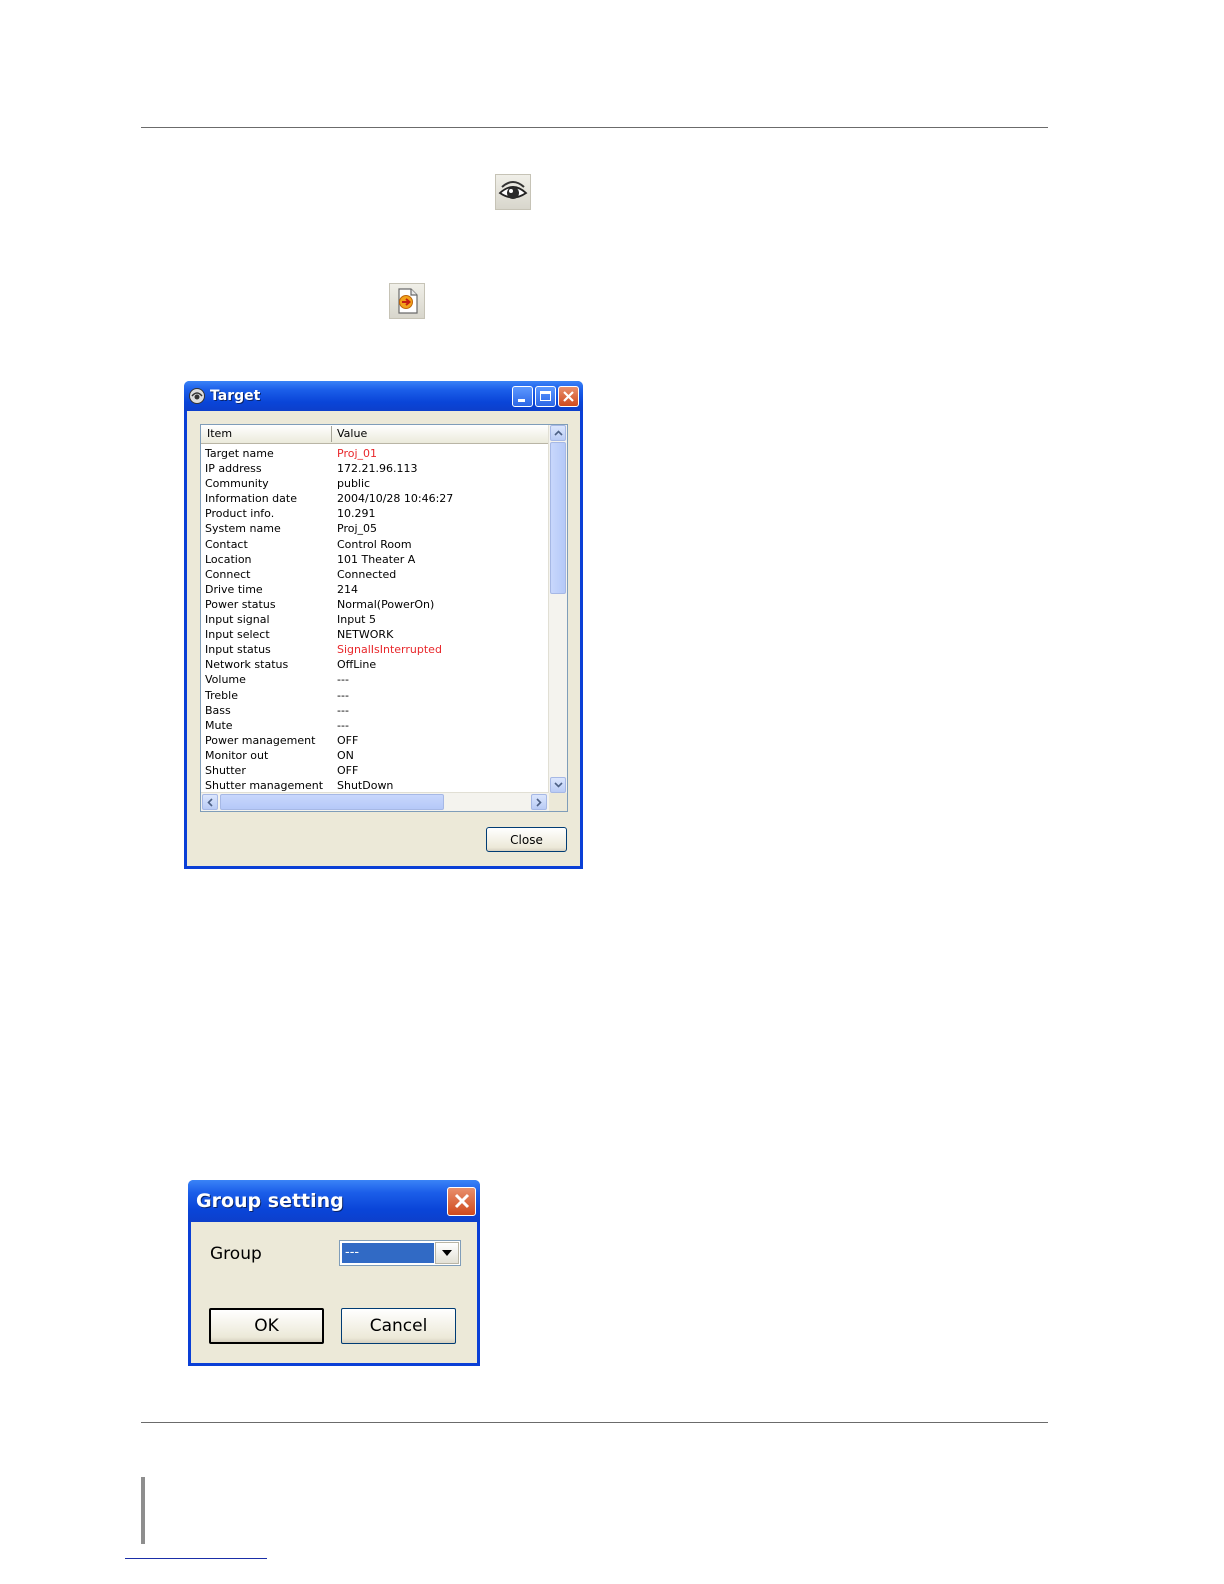 The height and width of the screenshot is (1584, 1224). What do you see at coordinates (237, 620) in the screenshot?
I see `list-item-name: Input signal` at bounding box center [237, 620].